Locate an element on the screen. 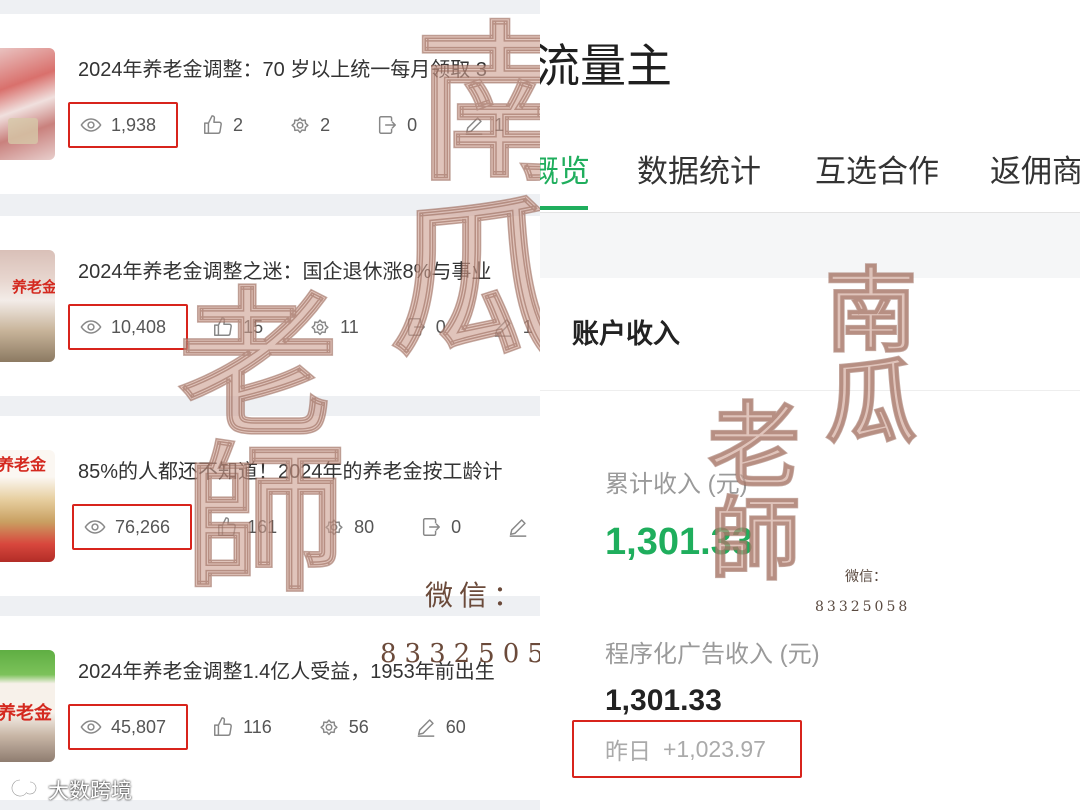 The image size is (1080, 810). gear-stat: 56 is located at coordinates (343, 727).